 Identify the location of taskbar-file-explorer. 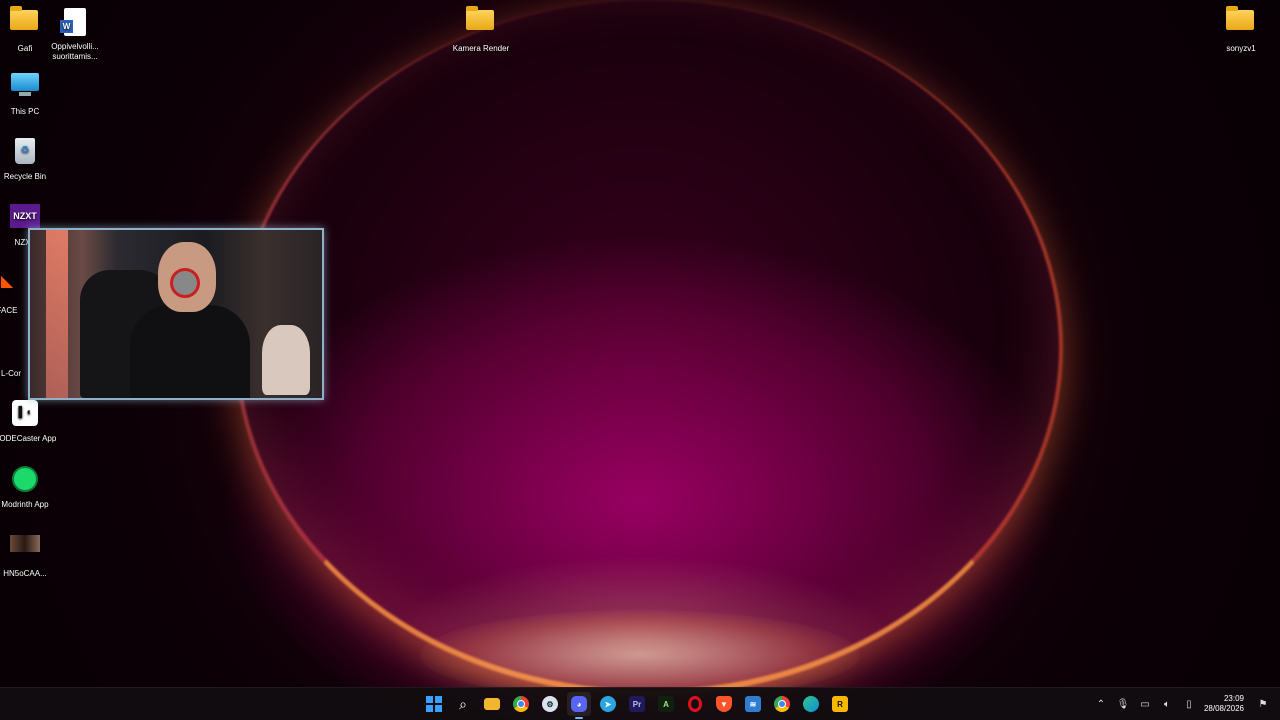
(492, 704).